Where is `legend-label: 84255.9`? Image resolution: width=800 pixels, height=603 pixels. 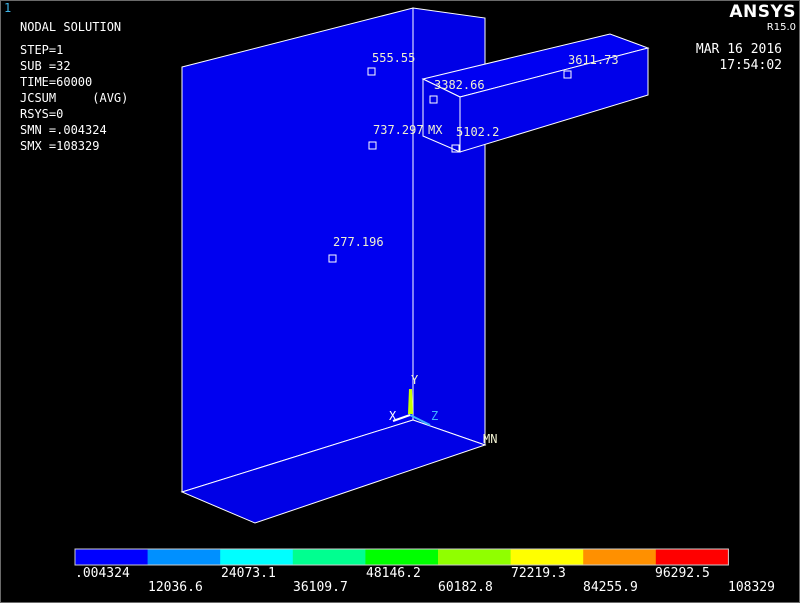 legend-label: 84255.9 is located at coordinates (610, 587).